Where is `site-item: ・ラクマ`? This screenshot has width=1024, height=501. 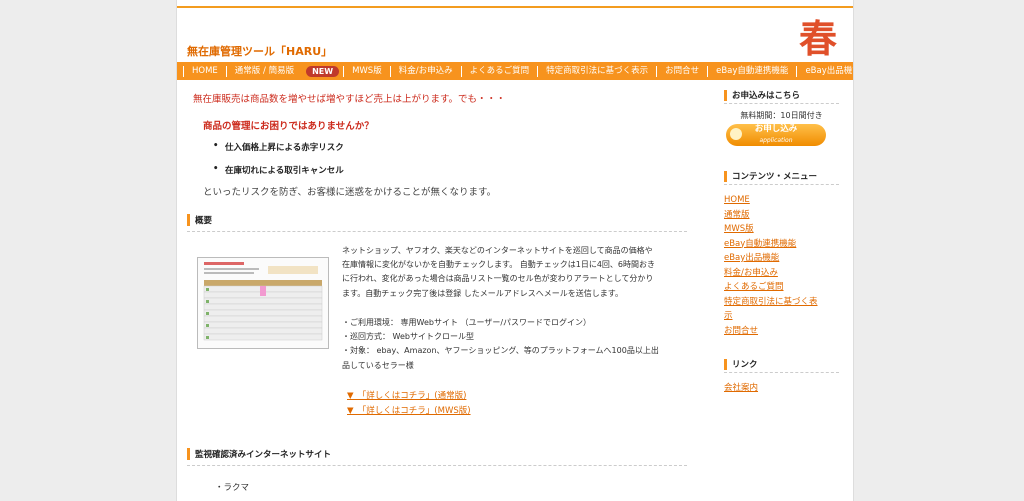
site-item: ・ラクマ is located at coordinates (232, 488).